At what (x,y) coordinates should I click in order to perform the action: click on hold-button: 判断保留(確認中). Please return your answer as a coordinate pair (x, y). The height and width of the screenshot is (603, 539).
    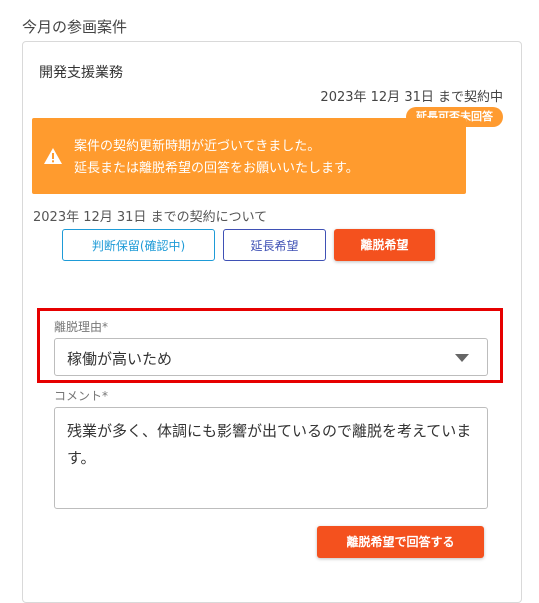
    Looking at the image, I should click on (138, 245).